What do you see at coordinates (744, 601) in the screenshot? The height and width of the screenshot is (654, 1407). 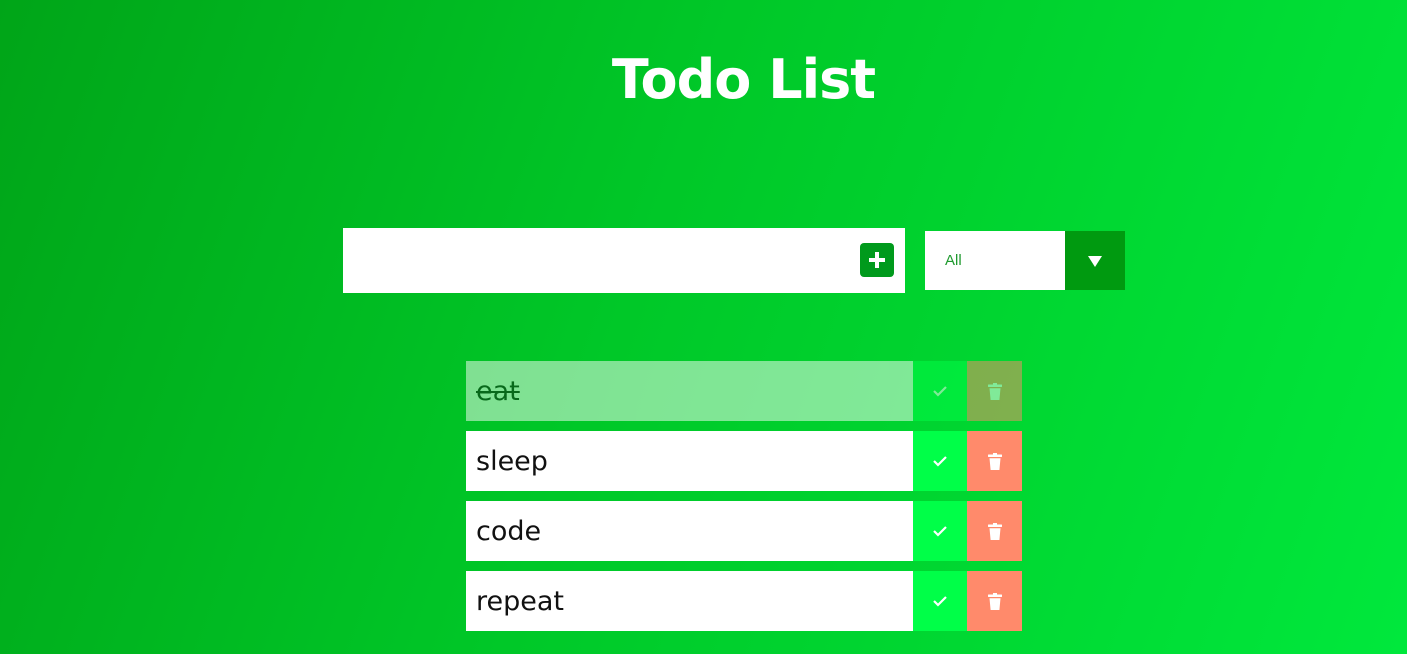 I see `todo-item: repeat` at bounding box center [744, 601].